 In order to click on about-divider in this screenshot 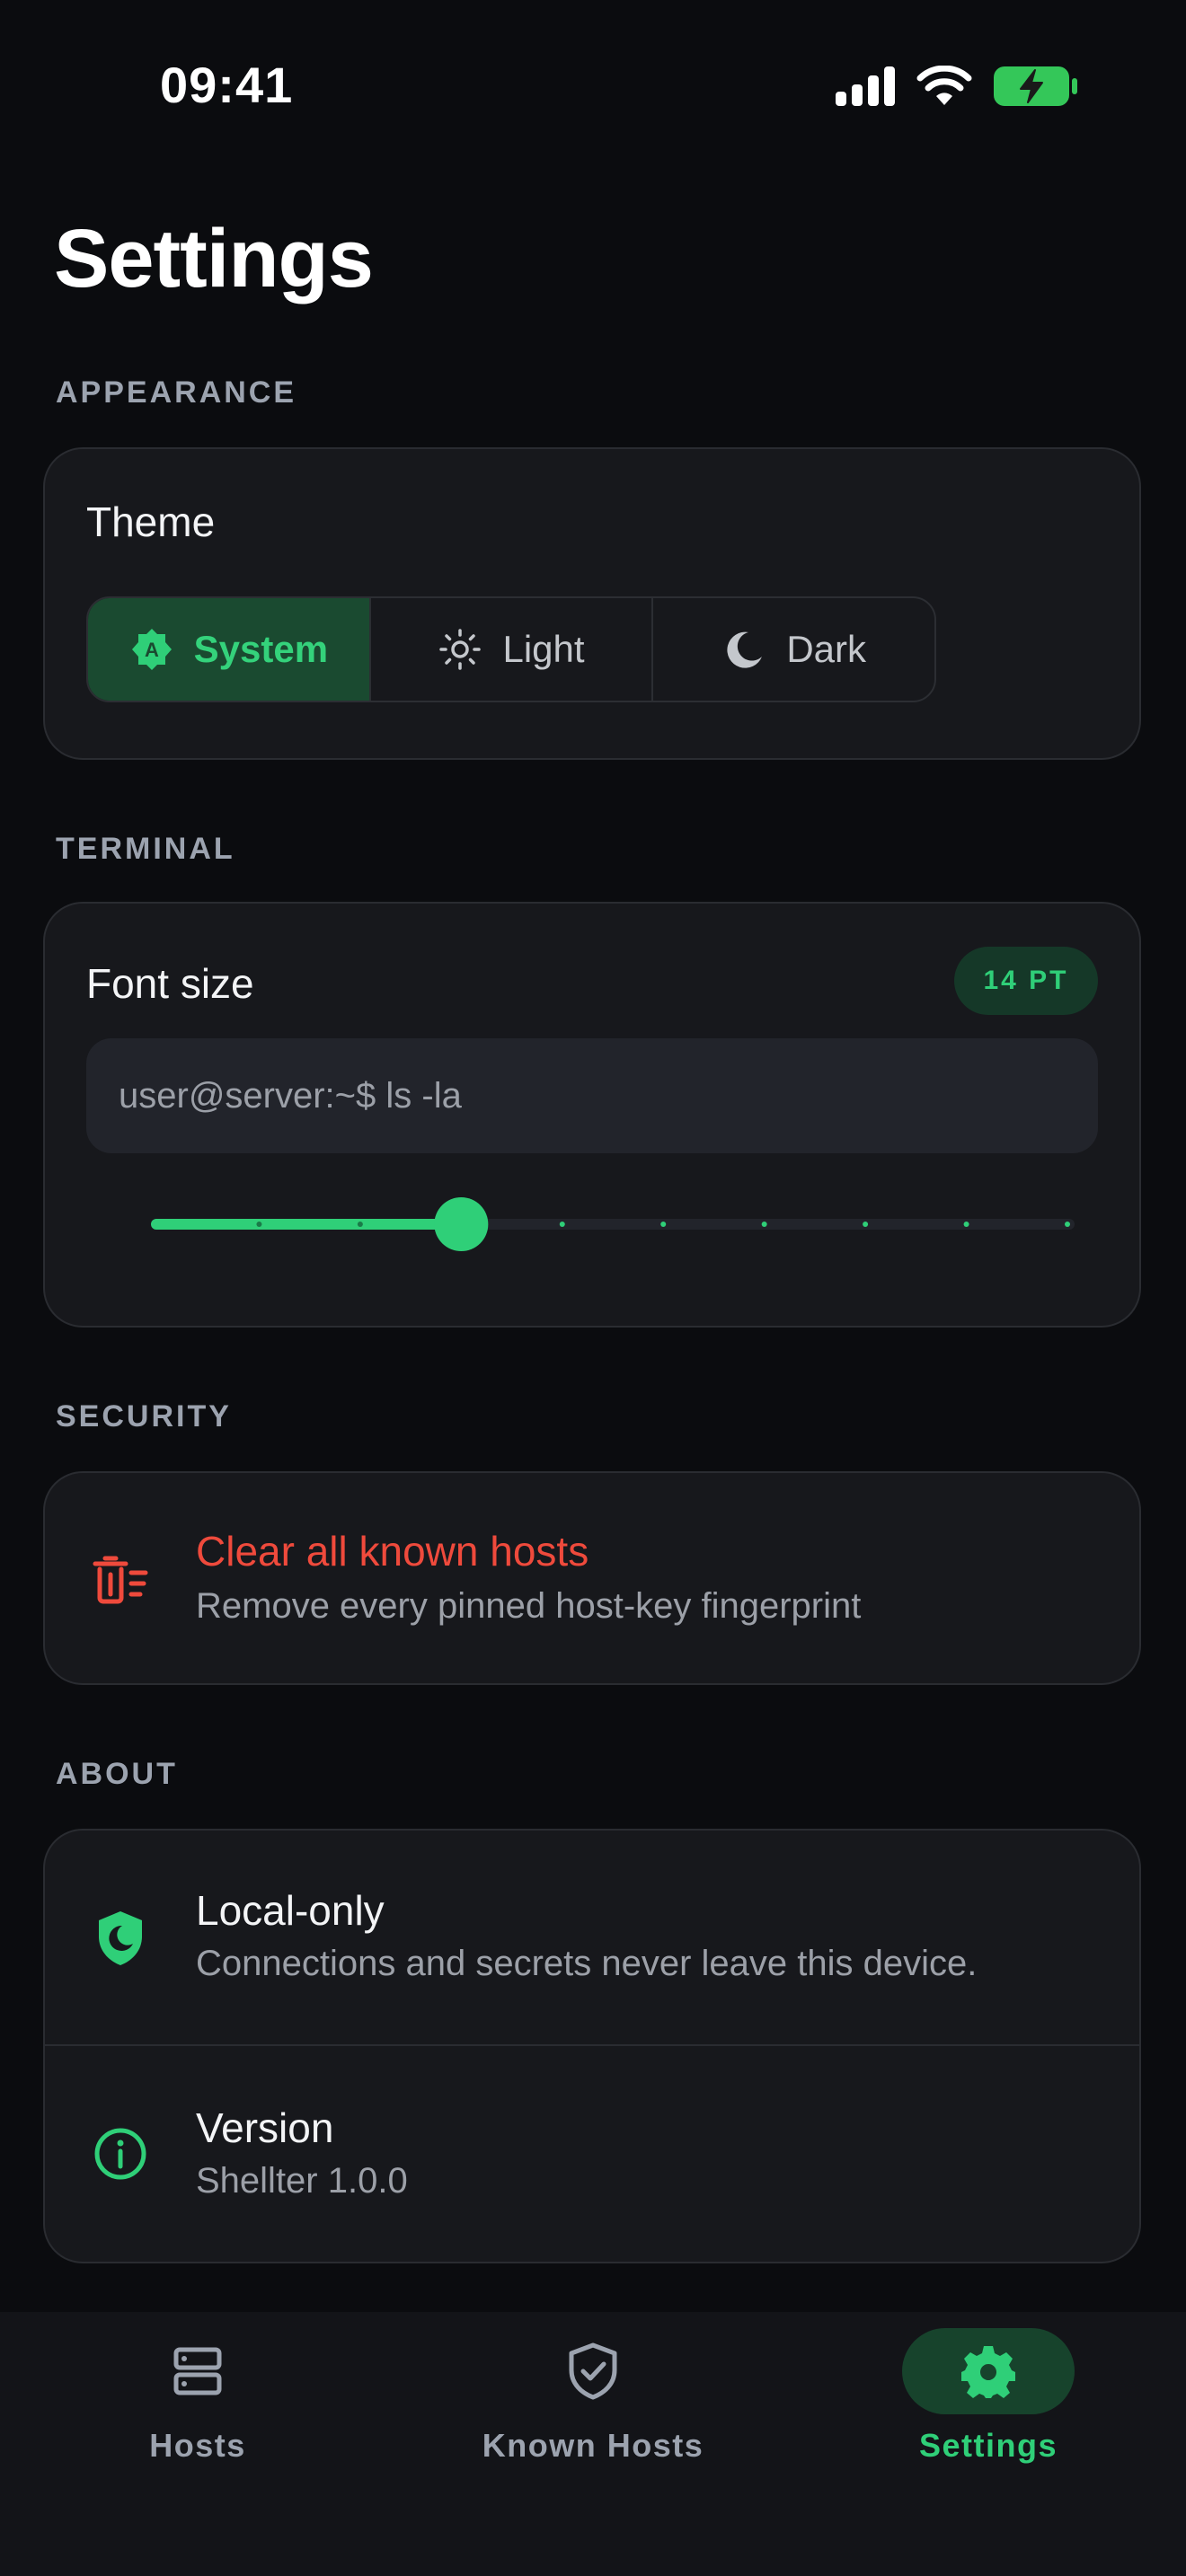, I will do `click(592, 2045)`.